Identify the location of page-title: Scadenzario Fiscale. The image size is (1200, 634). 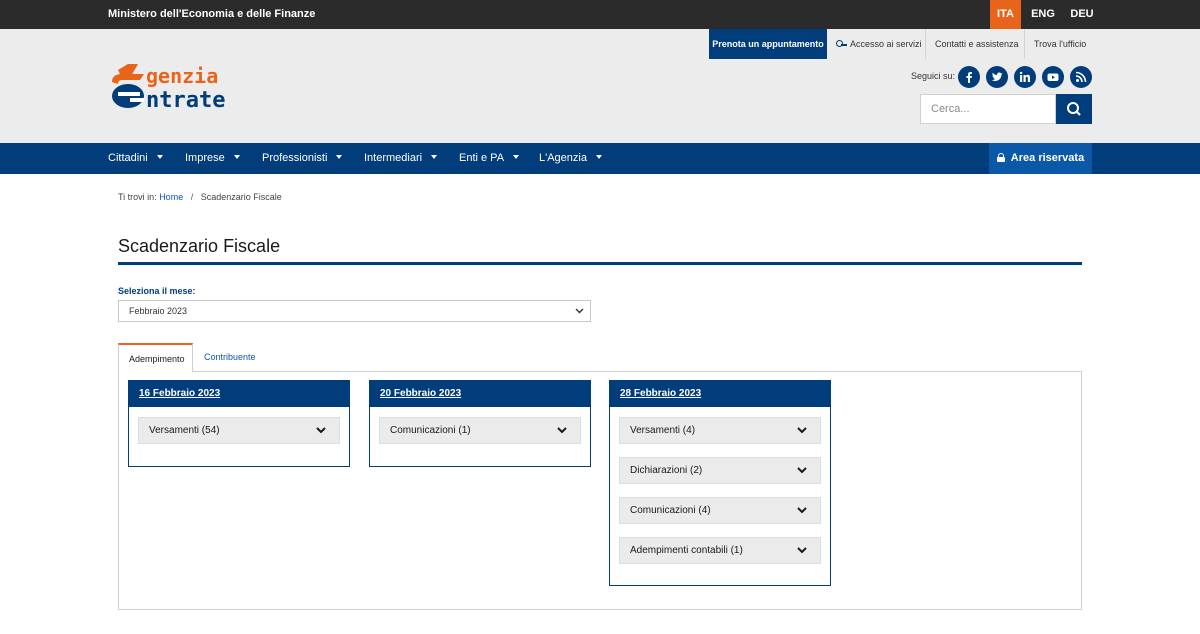
(199, 246).